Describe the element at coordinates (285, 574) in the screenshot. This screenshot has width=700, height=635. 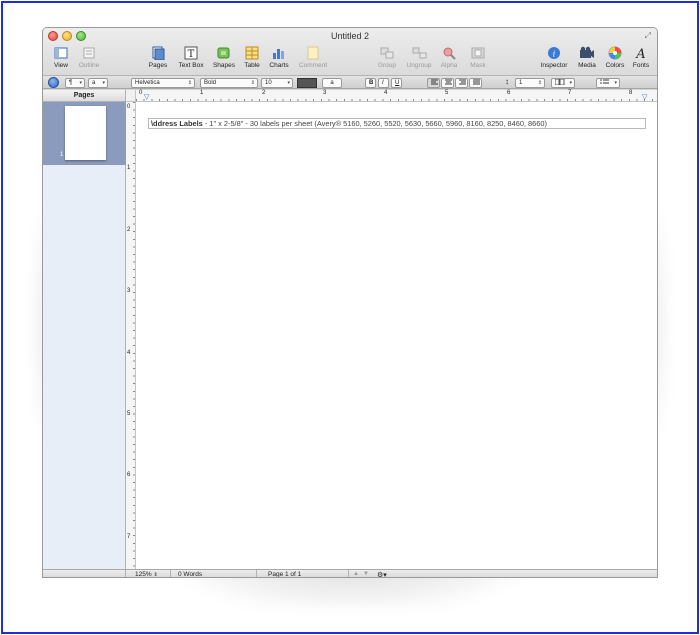
I see `page-indicator: Page 1 of 1` at that location.